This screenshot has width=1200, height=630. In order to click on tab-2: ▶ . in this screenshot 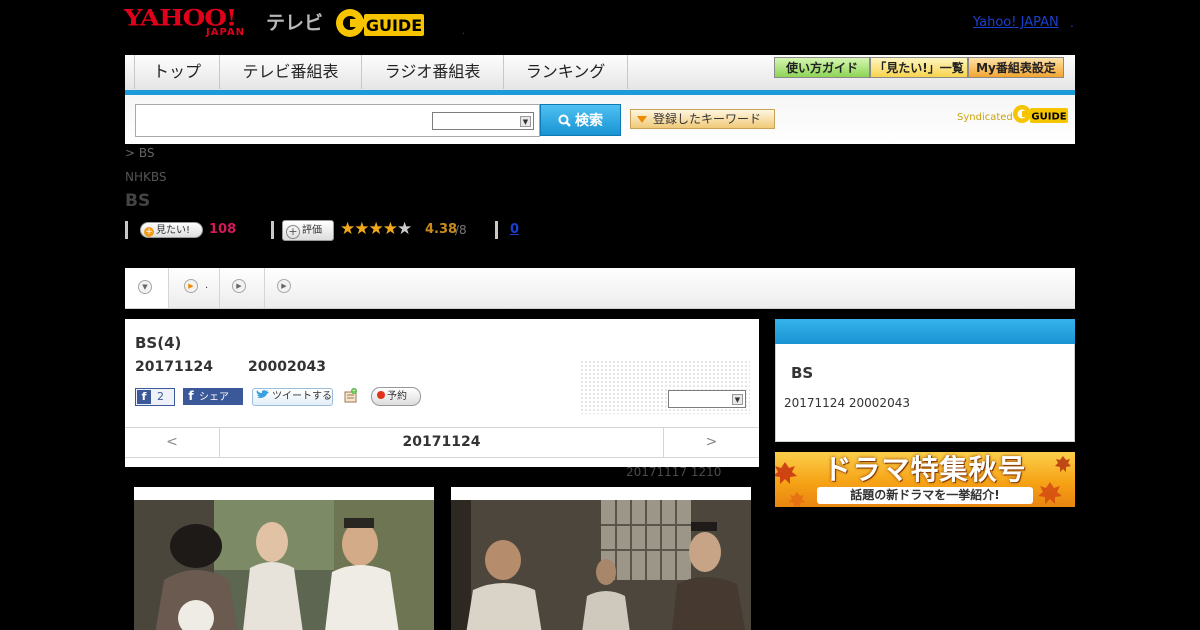, I will do `click(194, 288)`.